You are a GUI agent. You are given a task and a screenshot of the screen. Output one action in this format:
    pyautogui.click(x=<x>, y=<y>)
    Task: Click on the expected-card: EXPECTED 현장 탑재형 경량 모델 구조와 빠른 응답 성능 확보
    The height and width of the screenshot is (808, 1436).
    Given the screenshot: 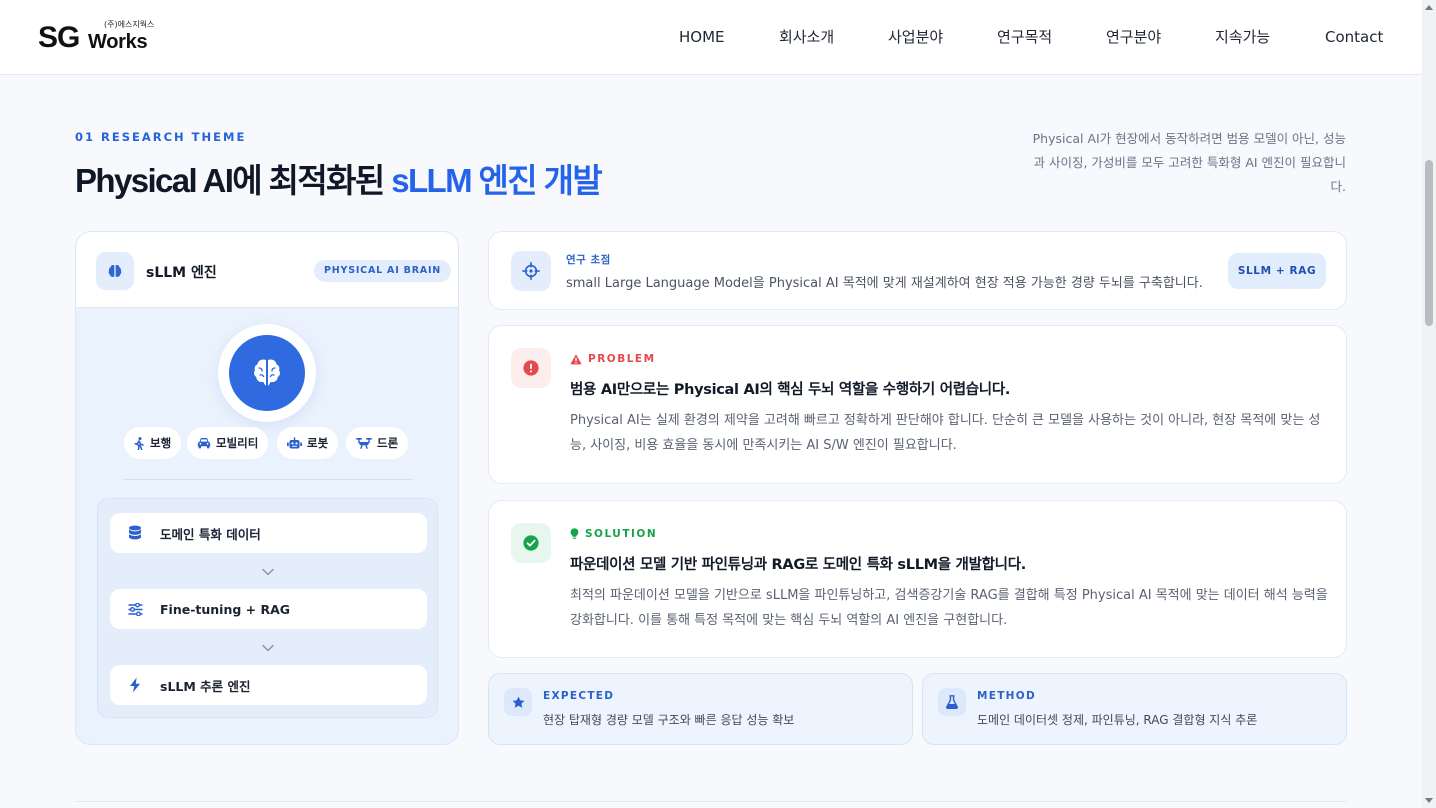 What is the action you would take?
    pyautogui.click(x=700, y=709)
    